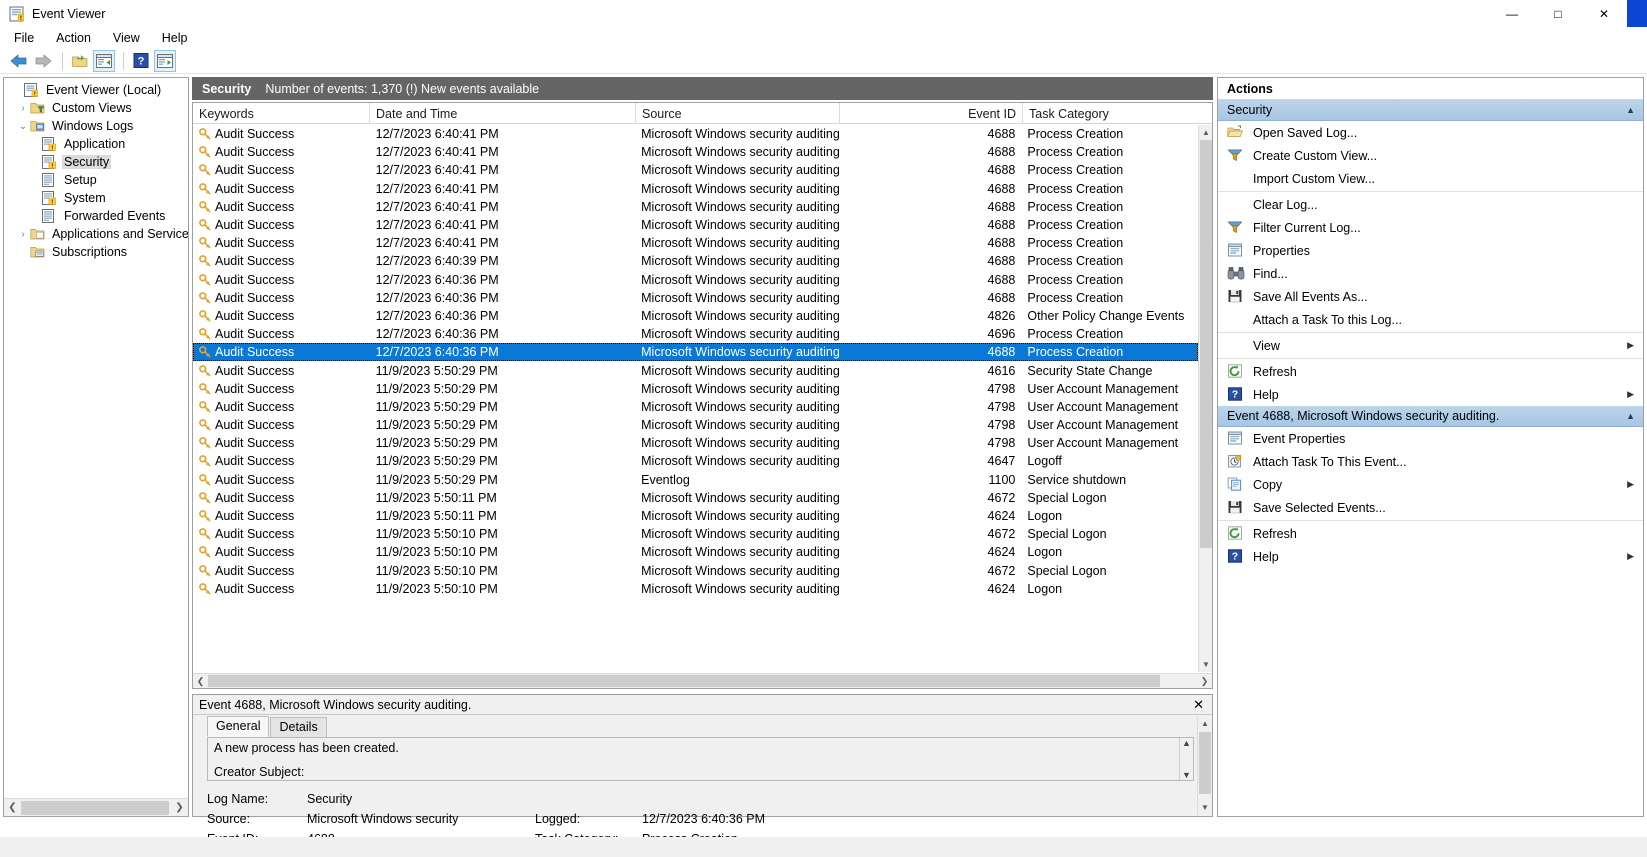 The height and width of the screenshot is (857, 1647). What do you see at coordinates (738, 113) in the screenshot?
I see `column-header-source: Source` at bounding box center [738, 113].